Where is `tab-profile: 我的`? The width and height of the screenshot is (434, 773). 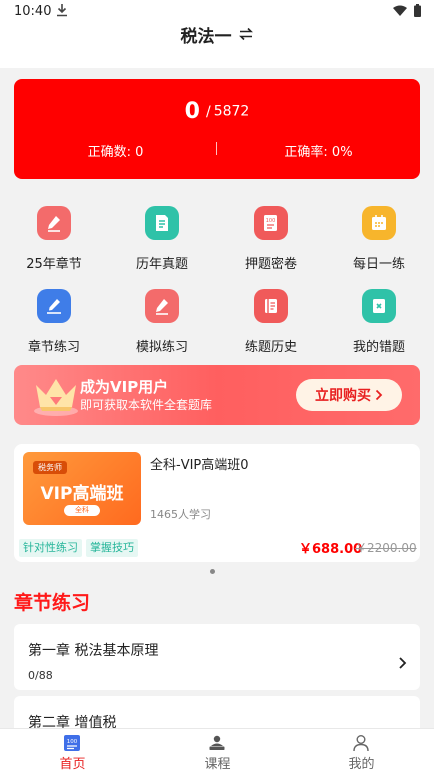
tab-profile: 我的 is located at coordinates (361, 751).